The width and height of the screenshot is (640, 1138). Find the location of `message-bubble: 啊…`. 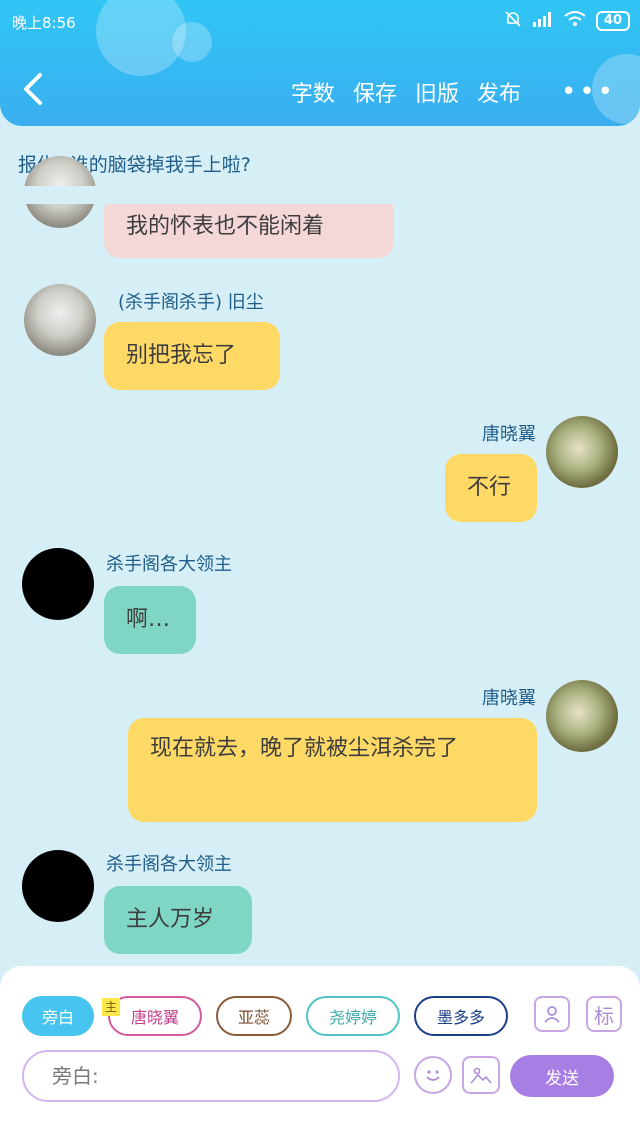

message-bubble: 啊… is located at coordinates (150, 620).